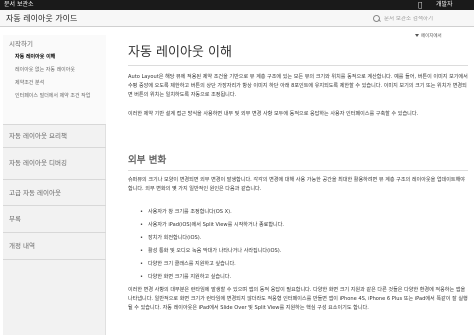 The height and width of the screenshot is (335, 474). I want to click on list-item: 사용자가 창 크기를 조정합니다(OS X)., so click(300, 212).